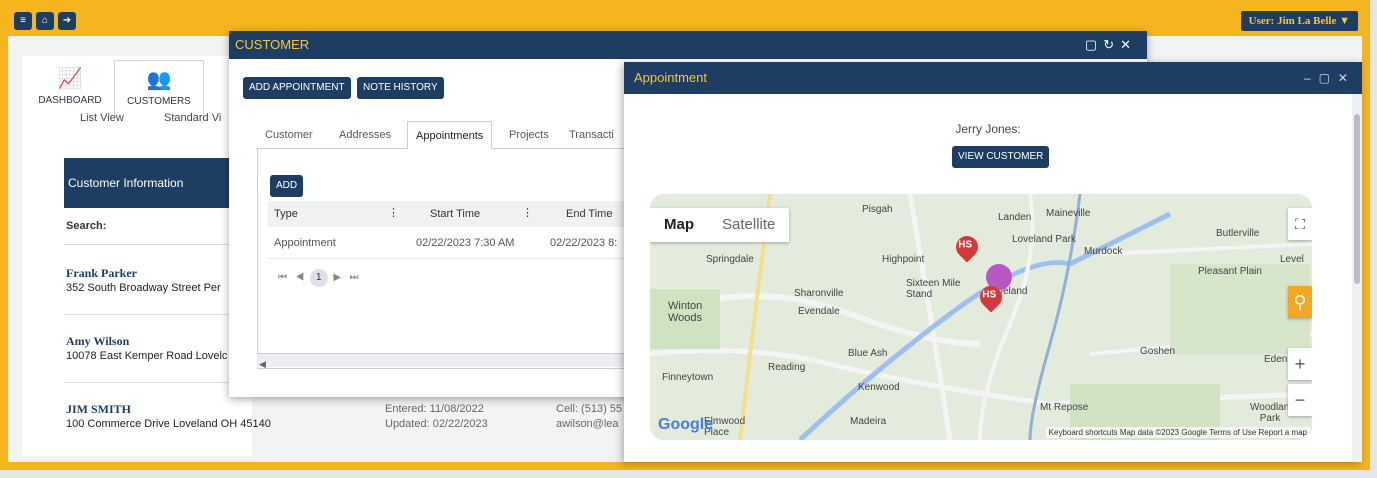  I want to click on map-place: Goshen, so click(1158, 351).